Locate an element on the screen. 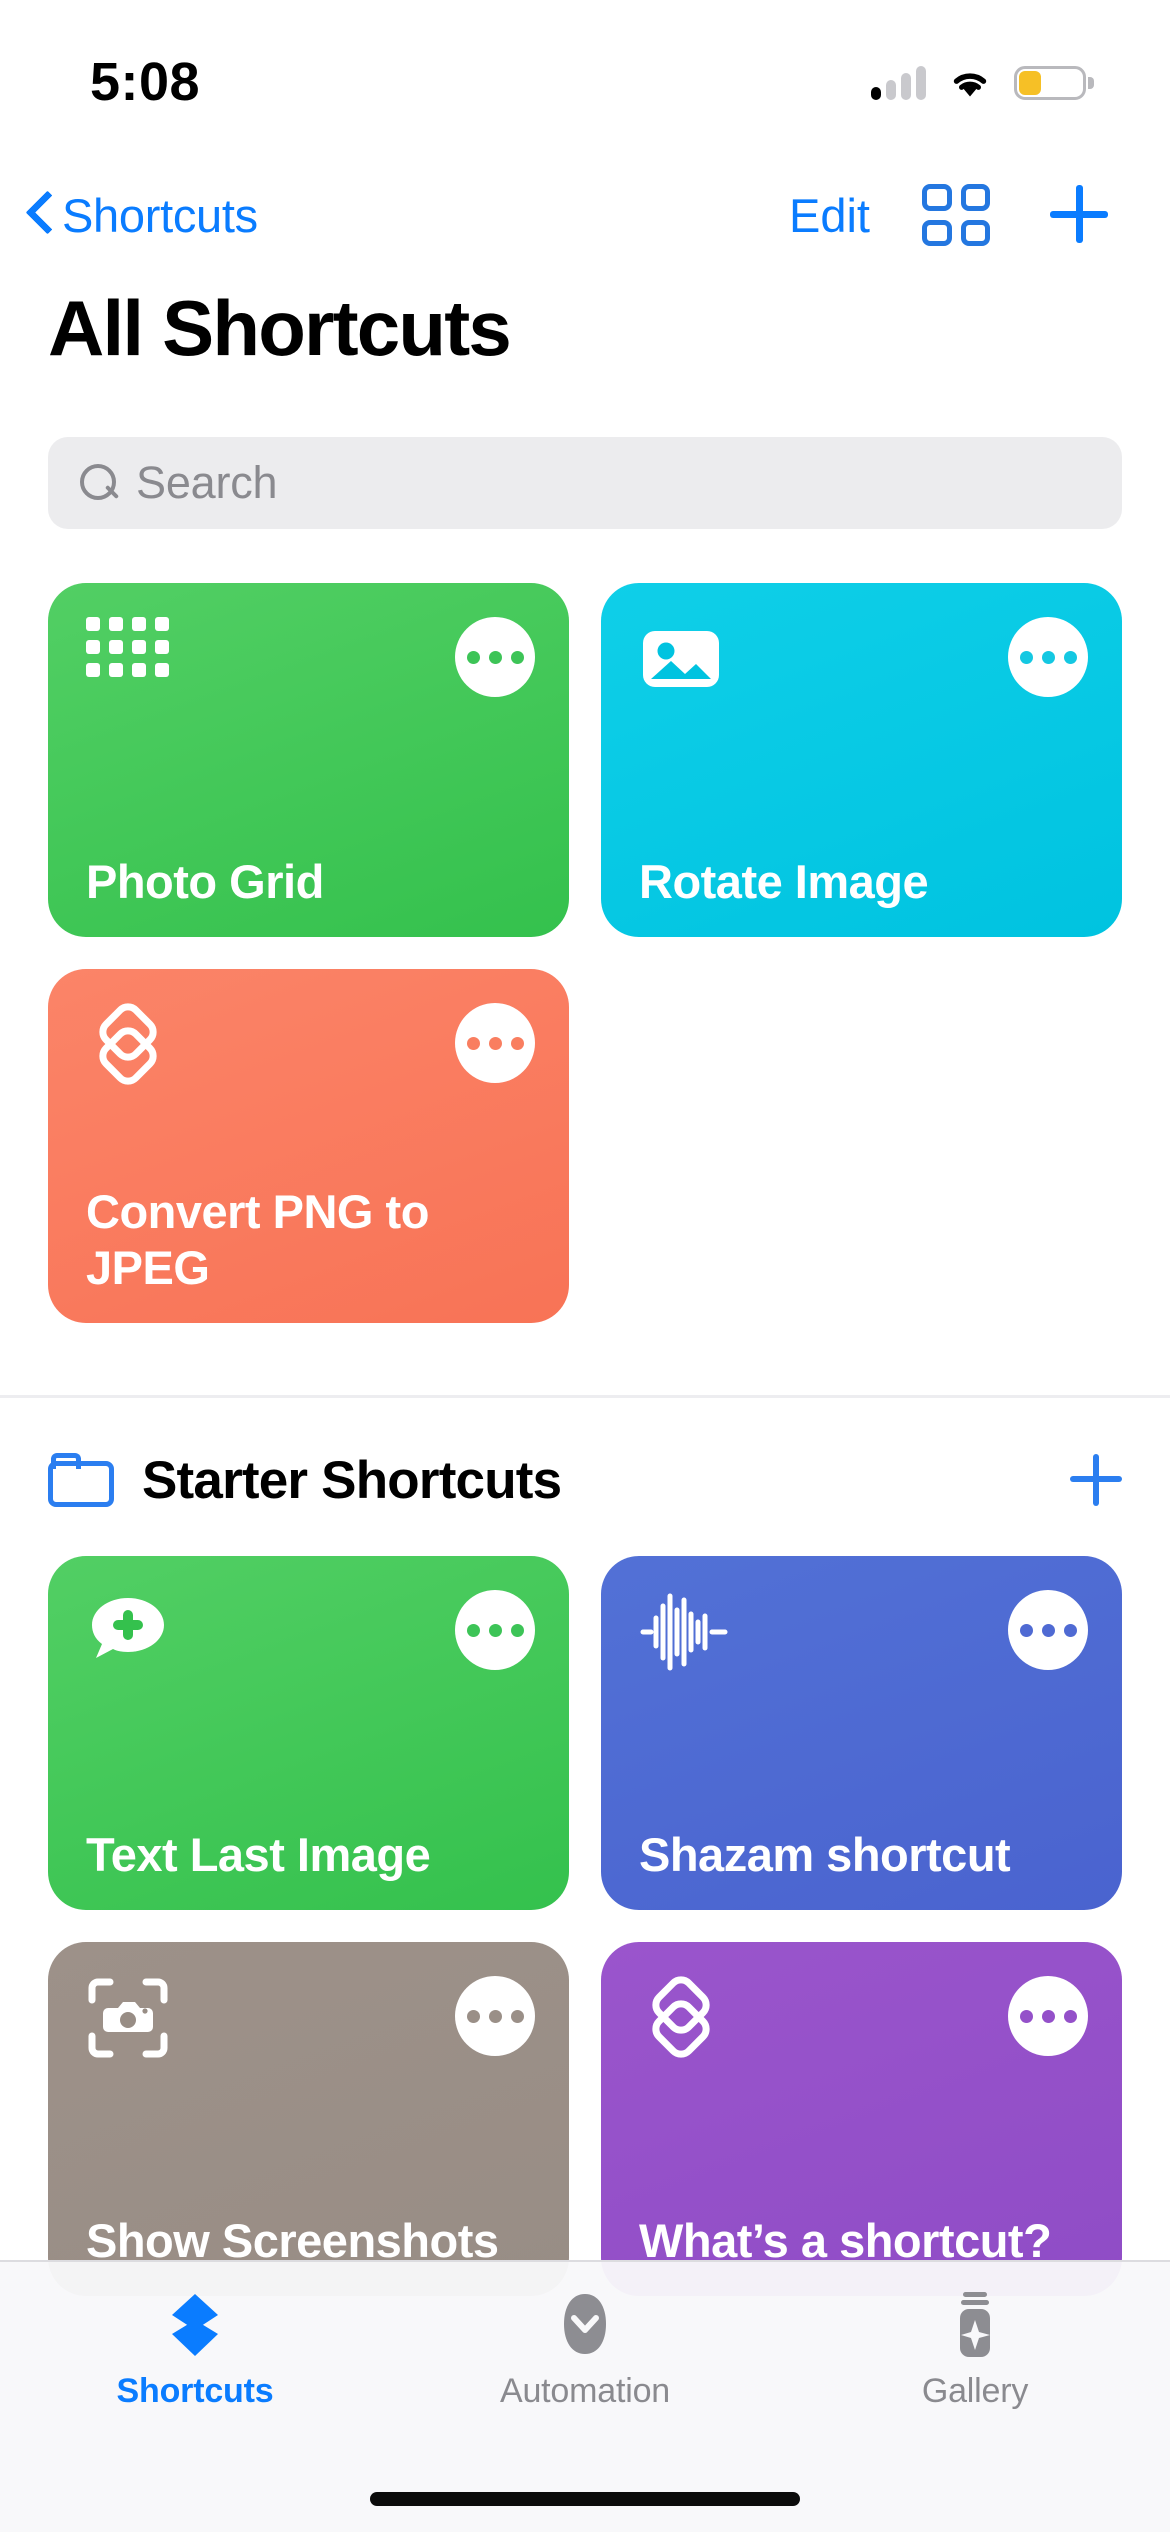 This screenshot has height=2532, width=1170. shortcut-card: Photo Grid is located at coordinates (308, 760).